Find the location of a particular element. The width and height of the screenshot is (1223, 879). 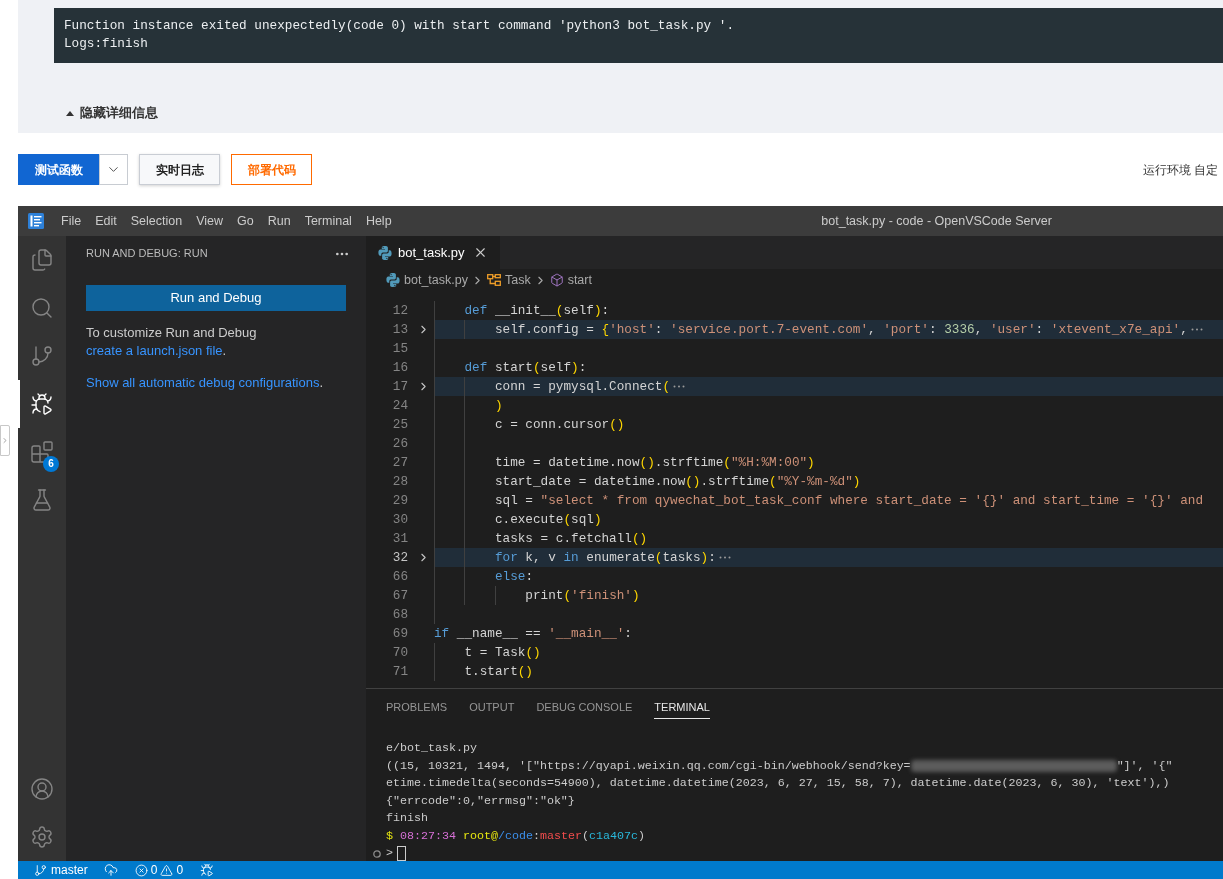

code-line: start_date = datetime.now().strftime("%Y-%m-%d") is located at coordinates (677, 482).